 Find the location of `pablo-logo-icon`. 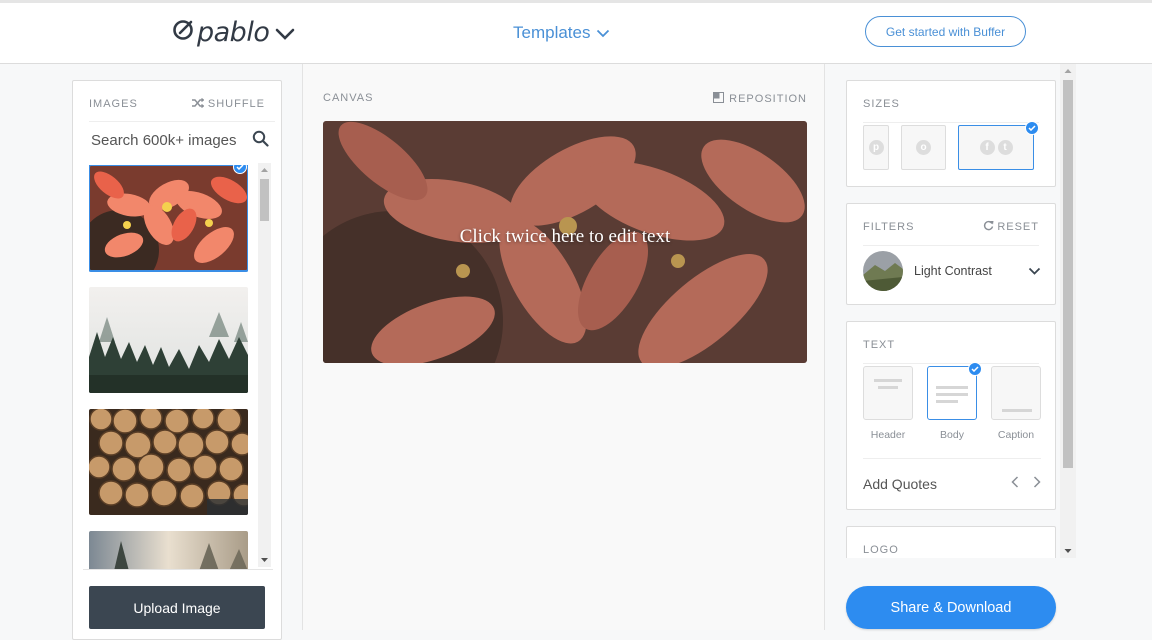

pablo-logo-icon is located at coordinates (183, 32).